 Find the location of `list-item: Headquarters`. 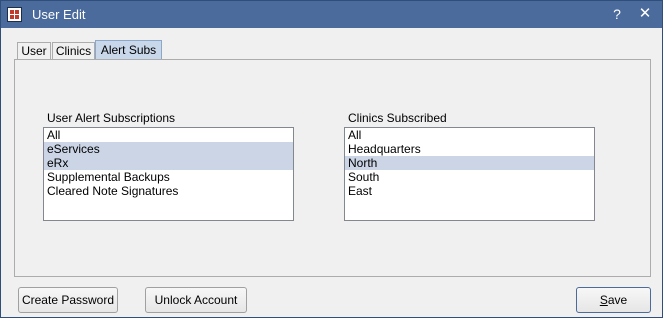

list-item: Headquarters is located at coordinates (469, 149).